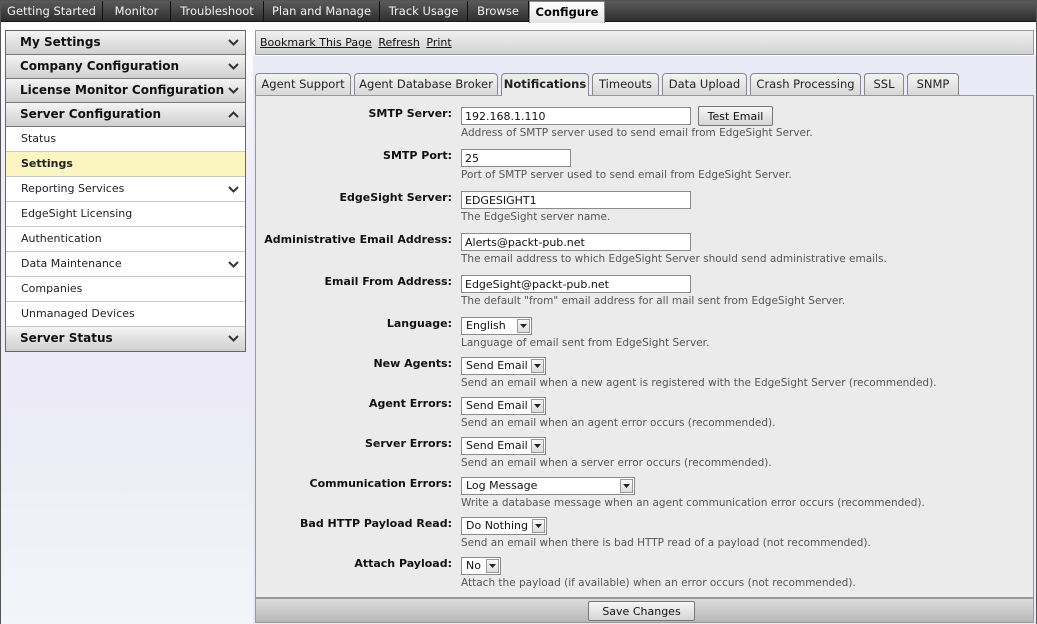  What do you see at coordinates (473, 565) in the screenshot?
I see `attach-payload-select-value: No` at bounding box center [473, 565].